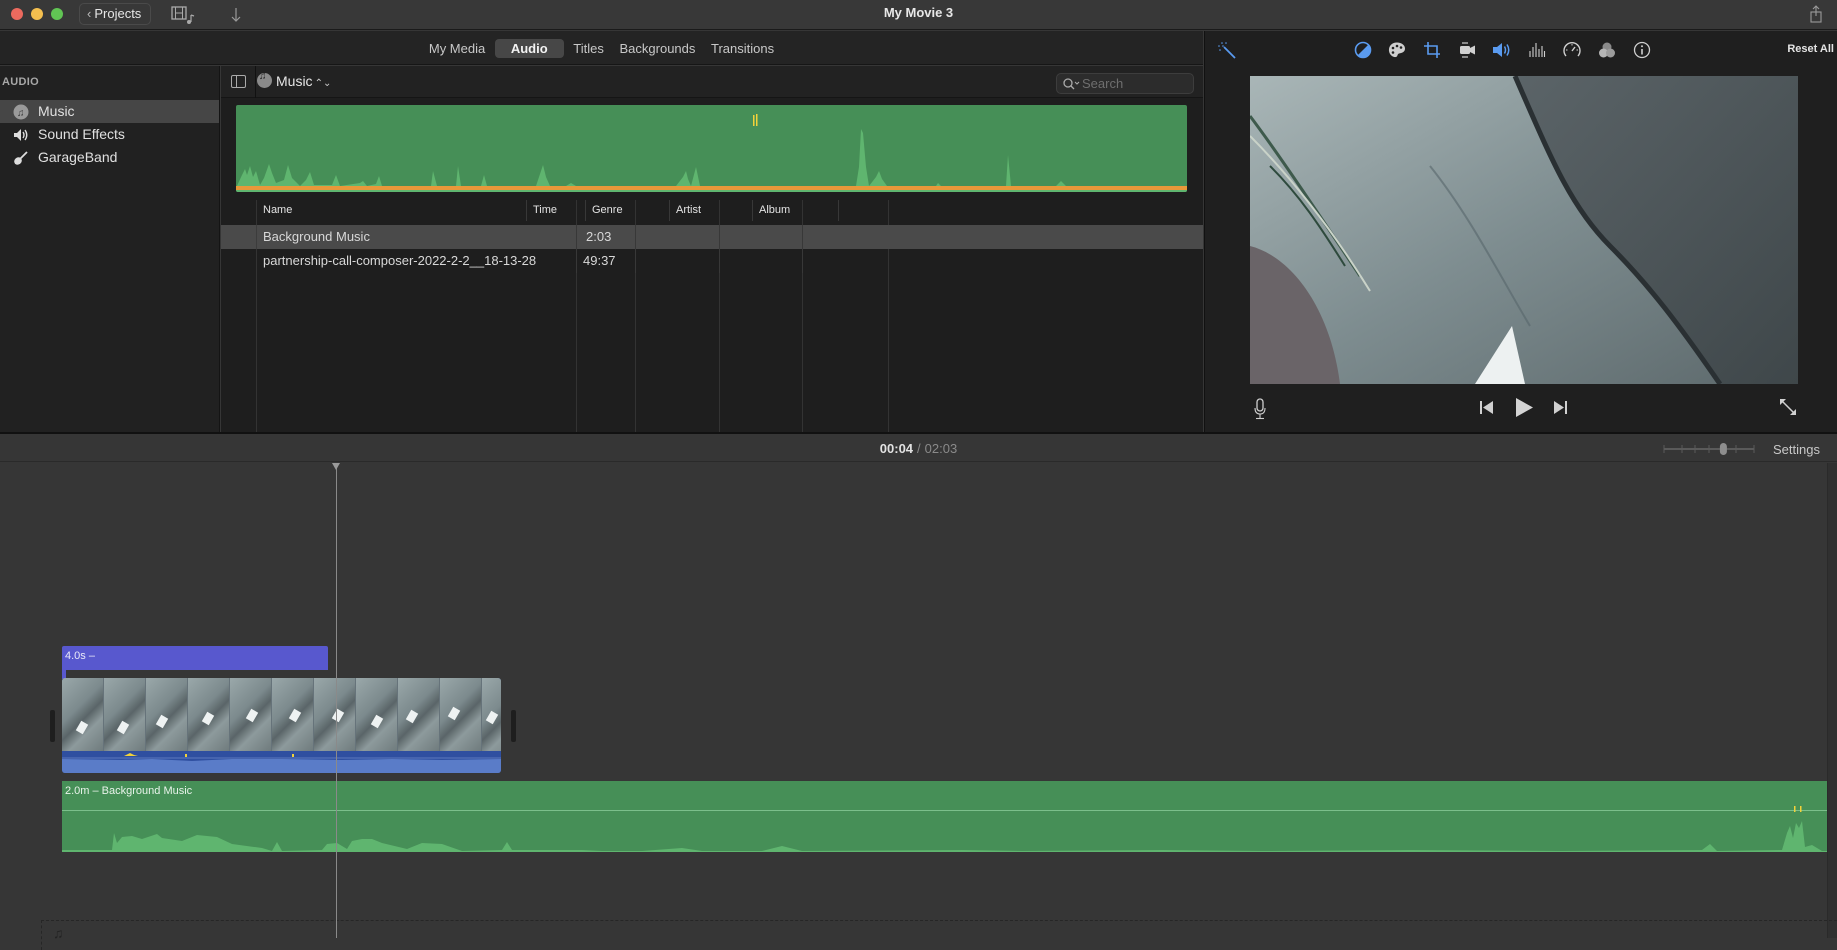 The height and width of the screenshot is (950, 1837). Describe the element at coordinates (1521, 49) in the screenshot. I see `adjustments-toolbar: Reset All` at that location.